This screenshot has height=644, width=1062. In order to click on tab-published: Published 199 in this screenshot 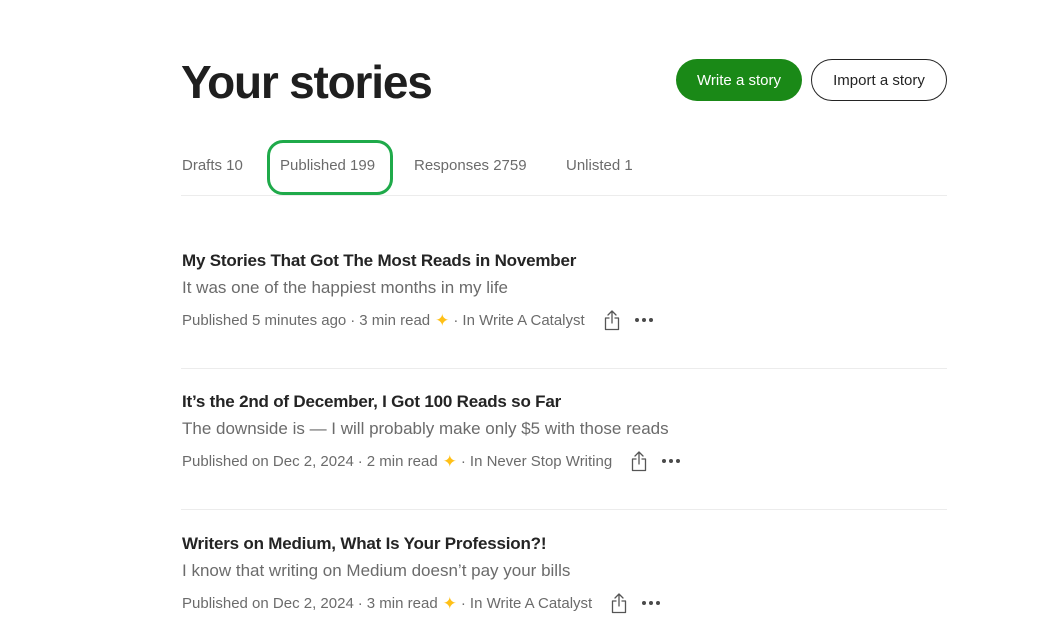, I will do `click(327, 165)`.